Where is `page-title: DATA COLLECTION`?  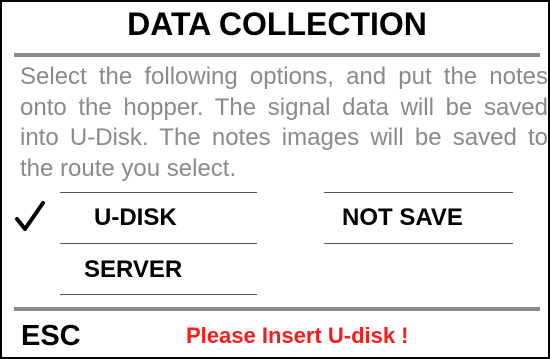
page-title: DATA COLLECTION is located at coordinates (277, 24).